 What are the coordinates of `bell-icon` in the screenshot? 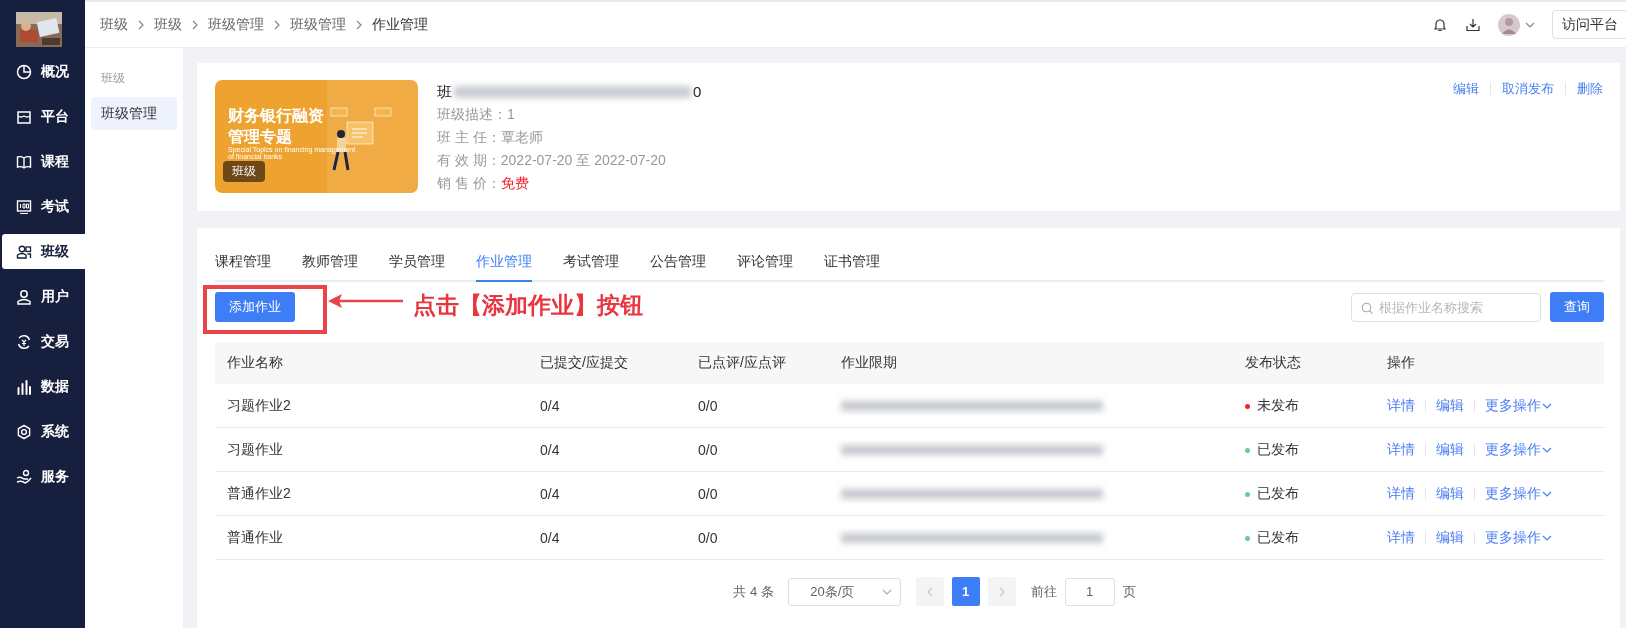 It's located at (1440, 24).